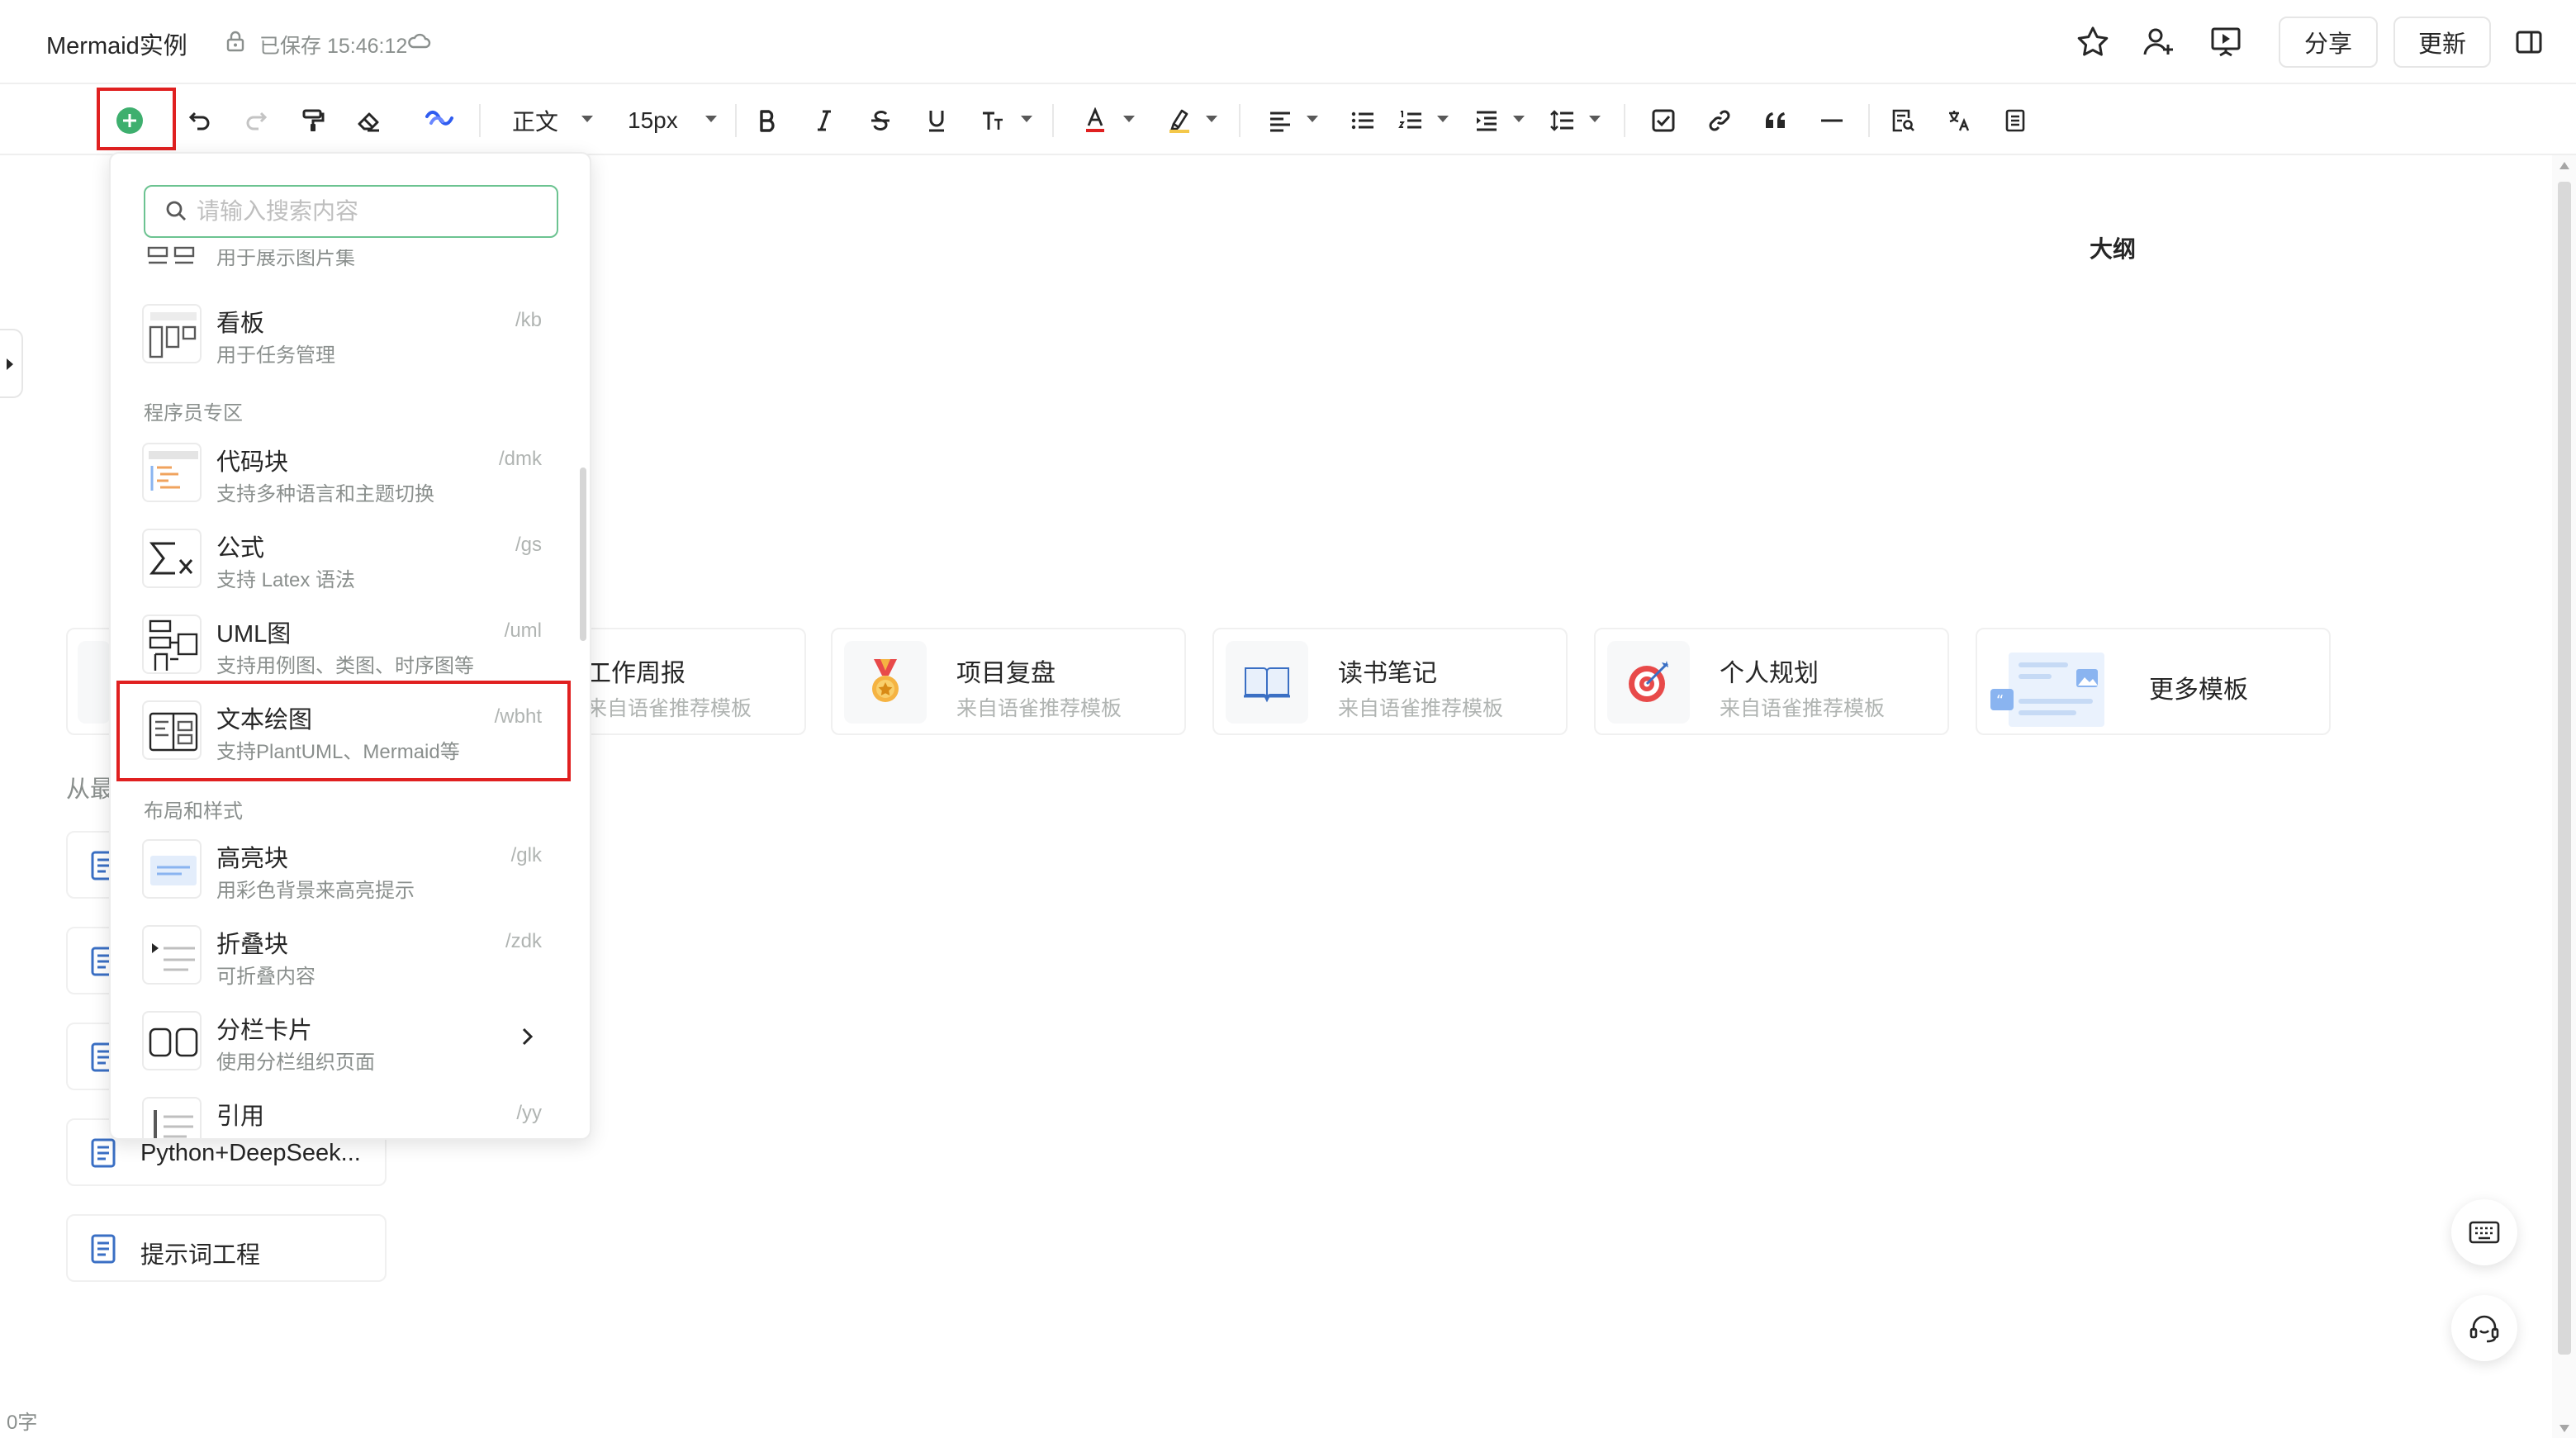  I want to click on sidebar-toggle, so click(11, 363).